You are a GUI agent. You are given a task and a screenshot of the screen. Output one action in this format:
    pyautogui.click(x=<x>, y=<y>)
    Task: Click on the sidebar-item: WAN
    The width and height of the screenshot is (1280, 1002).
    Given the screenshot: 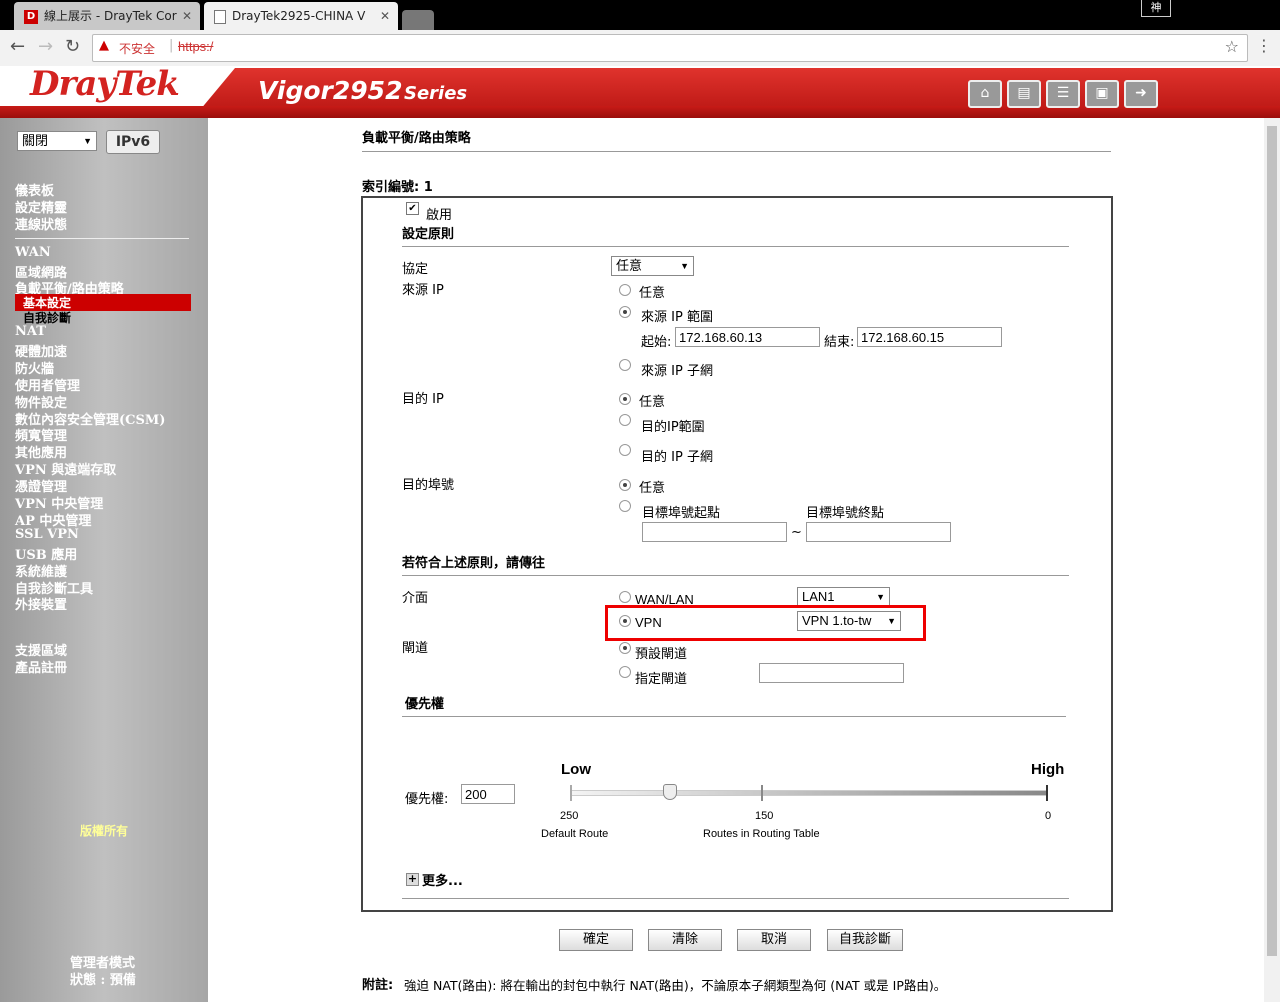 What is the action you would take?
    pyautogui.click(x=33, y=252)
    